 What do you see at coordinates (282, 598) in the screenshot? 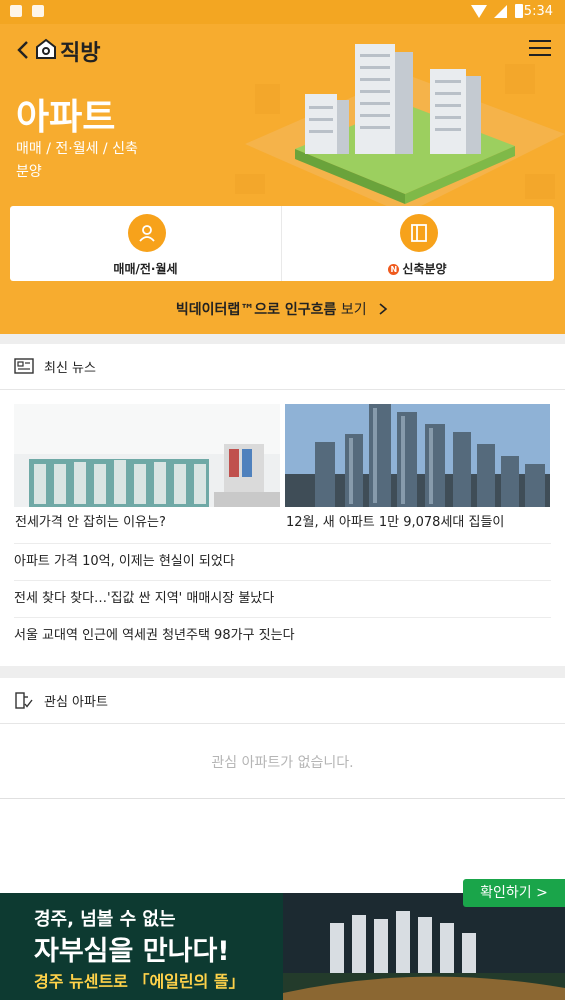
I see `news-item: 전세 찾다 찾다…'집값 싼 지역' 매매시장 불났다` at bounding box center [282, 598].